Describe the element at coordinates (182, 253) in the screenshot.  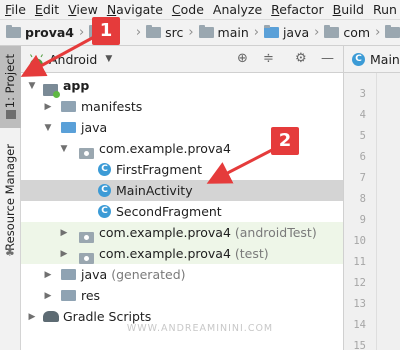
I see `tree-node-package-test: ▶ com.example.prova4 (test)` at that location.